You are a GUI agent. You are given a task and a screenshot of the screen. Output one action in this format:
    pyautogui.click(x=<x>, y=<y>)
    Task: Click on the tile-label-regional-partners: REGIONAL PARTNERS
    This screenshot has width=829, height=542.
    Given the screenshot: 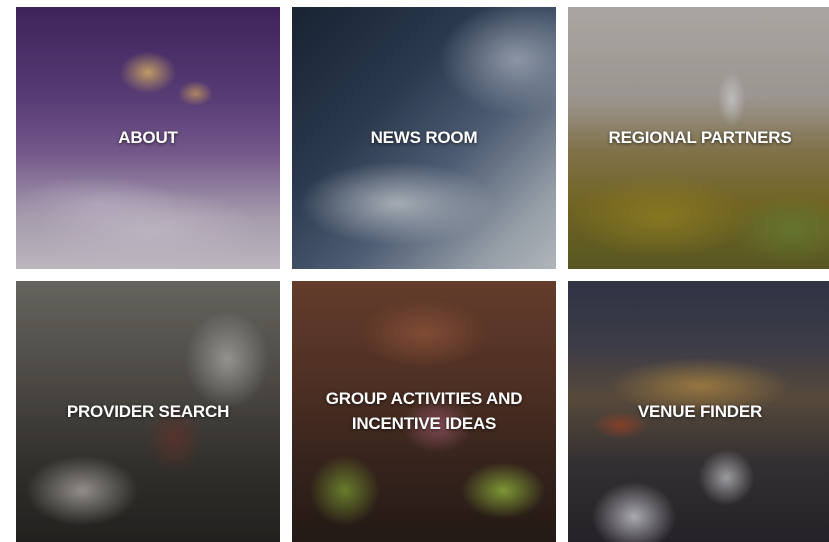 What is the action you would take?
    pyautogui.click(x=700, y=137)
    